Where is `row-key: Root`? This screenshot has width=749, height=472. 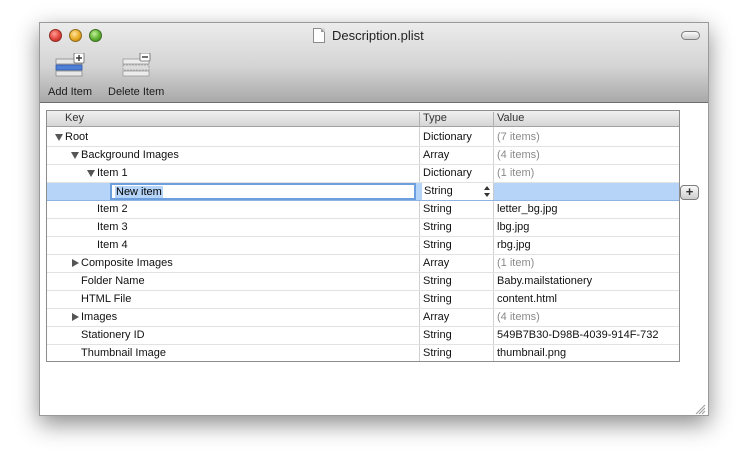 row-key: Root is located at coordinates (77, 137).